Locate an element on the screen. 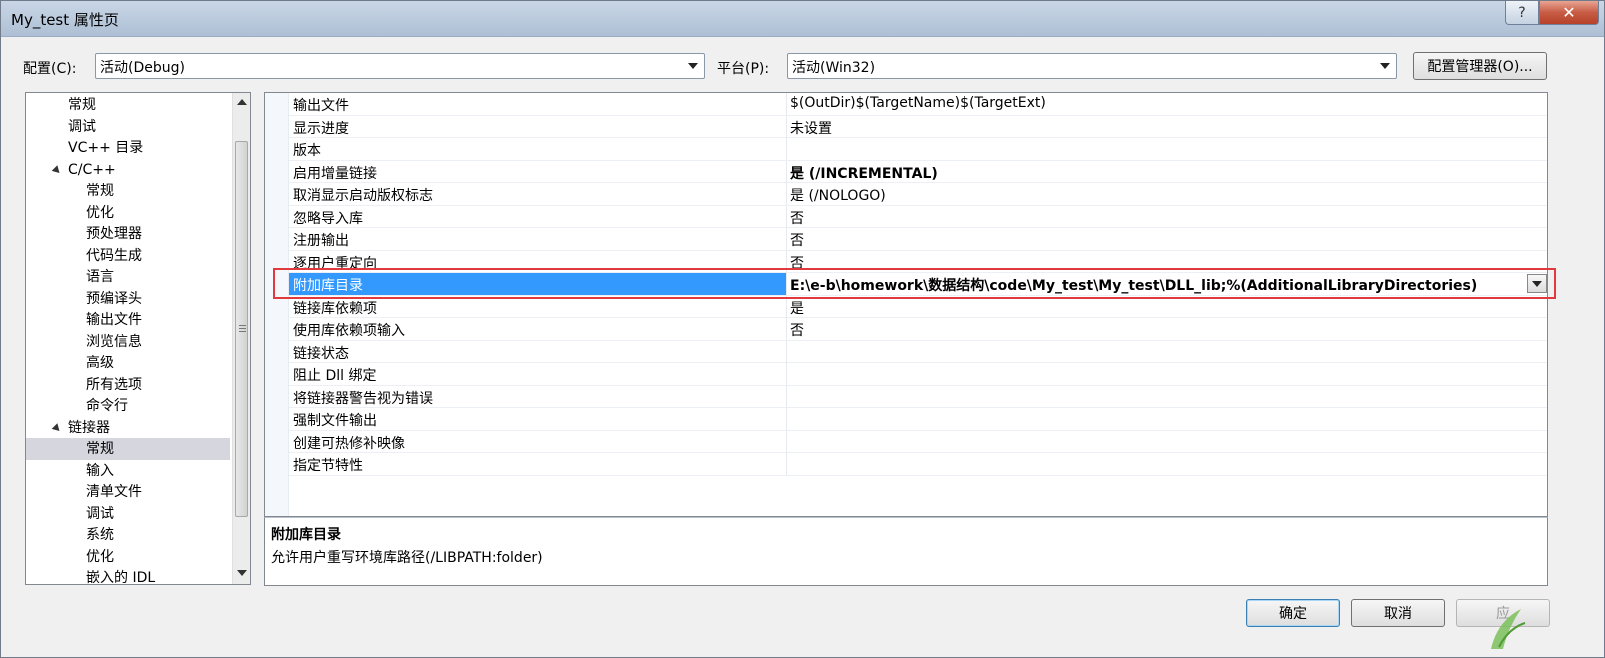 The image size is (1605, 658). tree-item-label: 系统 is located at coordinates (100, 535).